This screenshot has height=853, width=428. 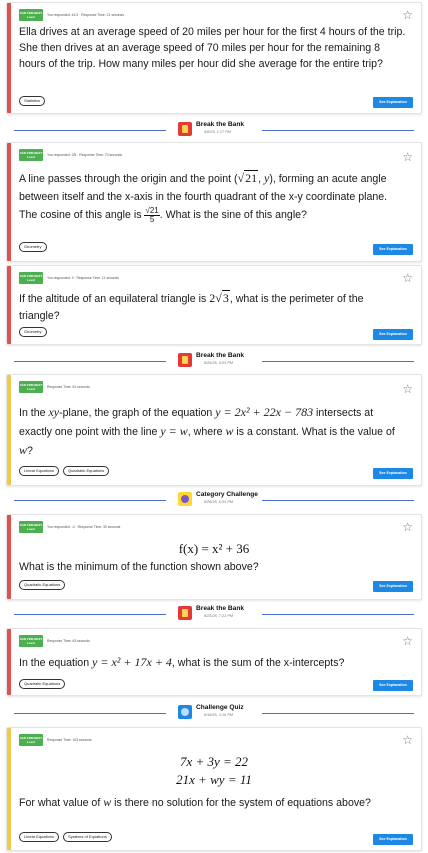 What do you see at coordinates (87, 837) in the screenshot?
I see `tag-systems-of-equations: Systems of Equations` at bounding box center [87, 837].